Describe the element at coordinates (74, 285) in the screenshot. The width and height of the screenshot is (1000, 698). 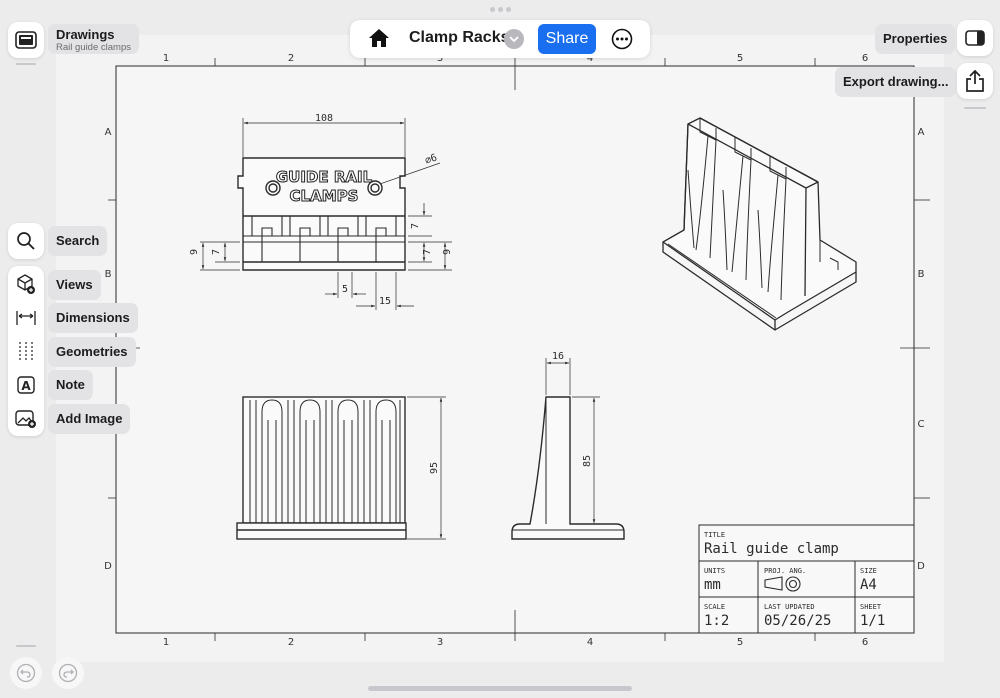
I see `views-label: Views` at that location.